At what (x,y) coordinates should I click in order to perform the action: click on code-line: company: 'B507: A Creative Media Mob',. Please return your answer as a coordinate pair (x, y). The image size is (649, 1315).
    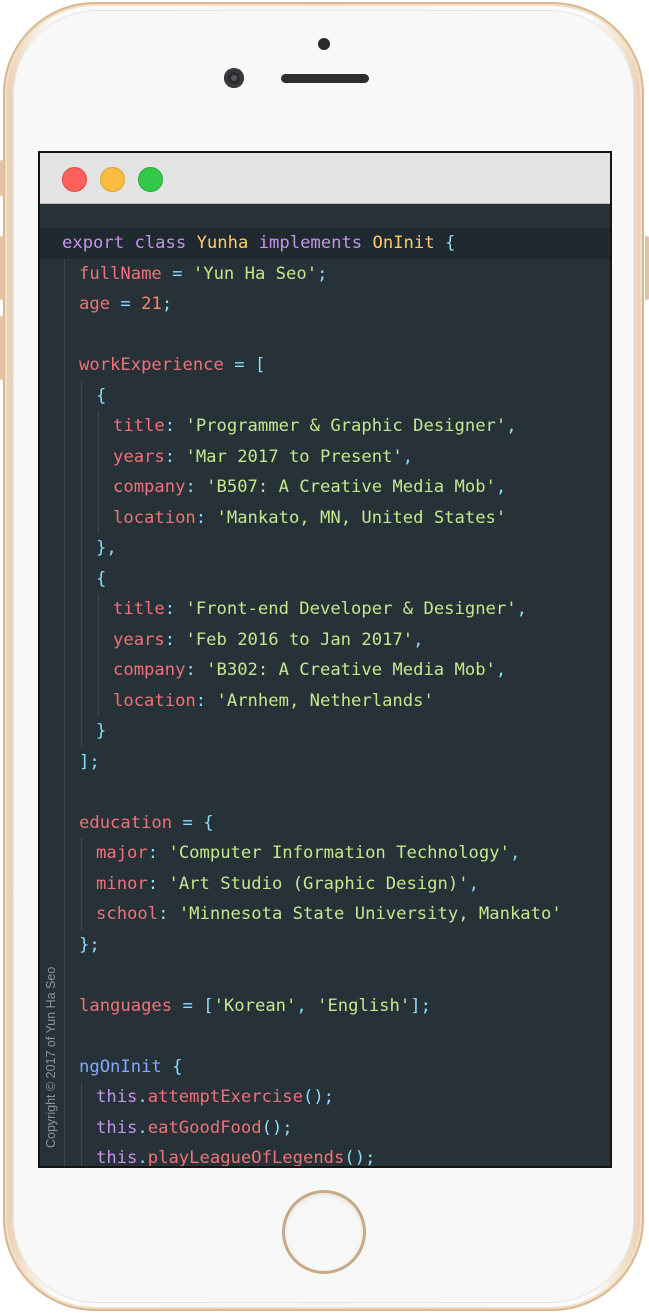
    Looking at the image, I should click on (325, 487).